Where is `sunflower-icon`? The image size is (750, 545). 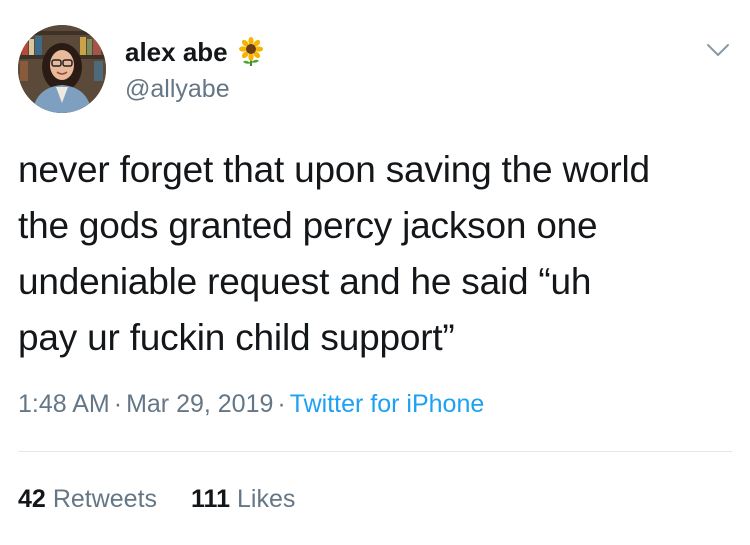 sunflower-icon is located at coordinates (251, 52).